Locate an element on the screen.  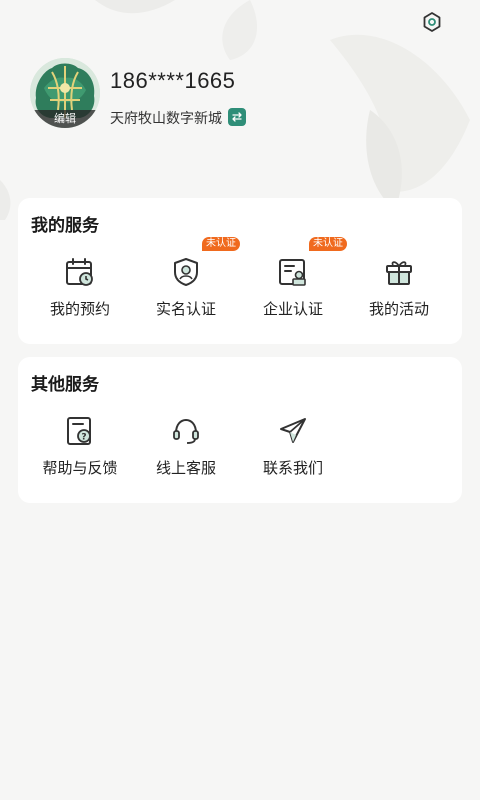
other-services-grid: ? 帮助与反馈 线上客服 联系我们 is located at coordinates (240, 453).